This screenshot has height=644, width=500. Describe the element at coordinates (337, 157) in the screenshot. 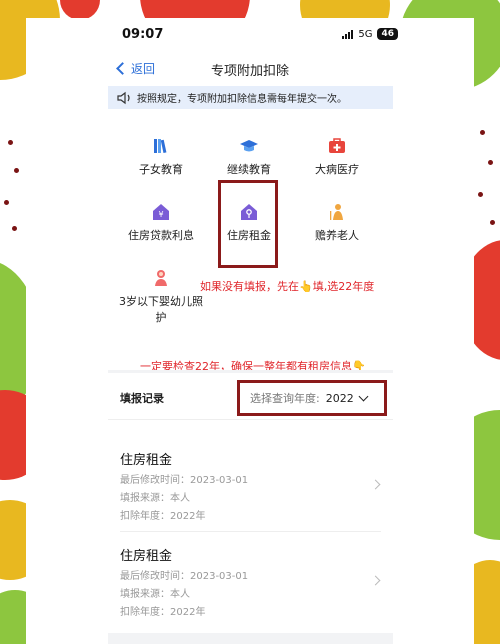

I see `category-serious-illness: 大病医疗` at that location.